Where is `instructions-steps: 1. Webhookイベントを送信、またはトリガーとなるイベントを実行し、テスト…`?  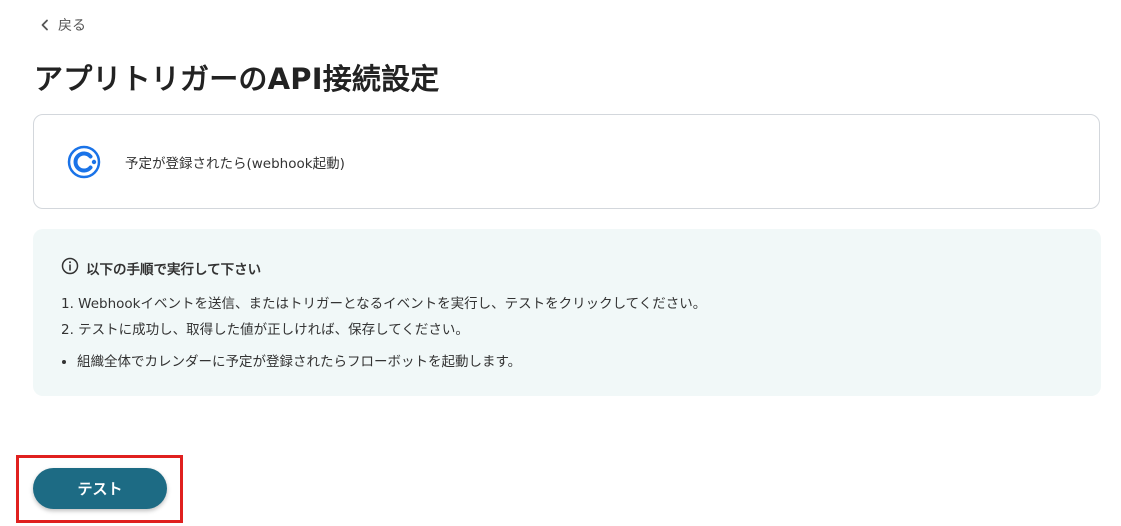 instructions-steps: 1. Webhookイベントを送信、またはトリガーとなるイベントを実行し、テスト… is located at coordinates (567, 317).